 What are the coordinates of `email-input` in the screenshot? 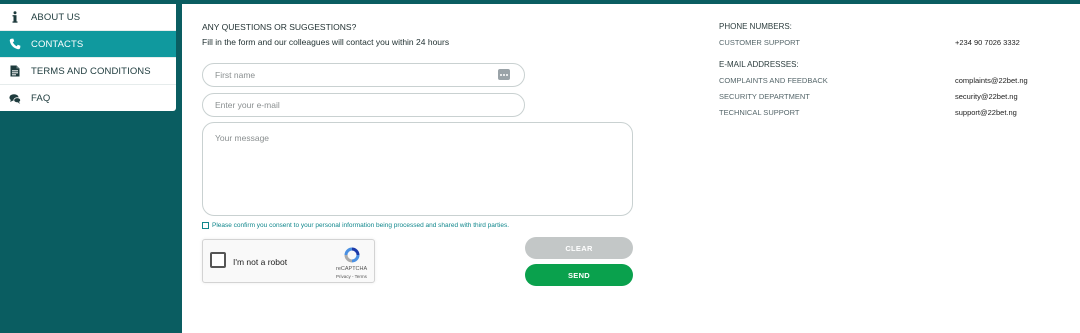 It's located at (363, 105).